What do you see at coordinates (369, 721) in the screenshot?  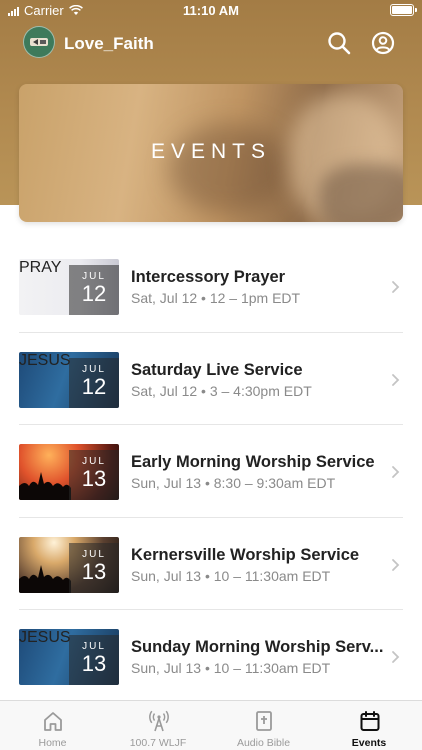 I see `calendar-icon` at bounding box center [369, 721].